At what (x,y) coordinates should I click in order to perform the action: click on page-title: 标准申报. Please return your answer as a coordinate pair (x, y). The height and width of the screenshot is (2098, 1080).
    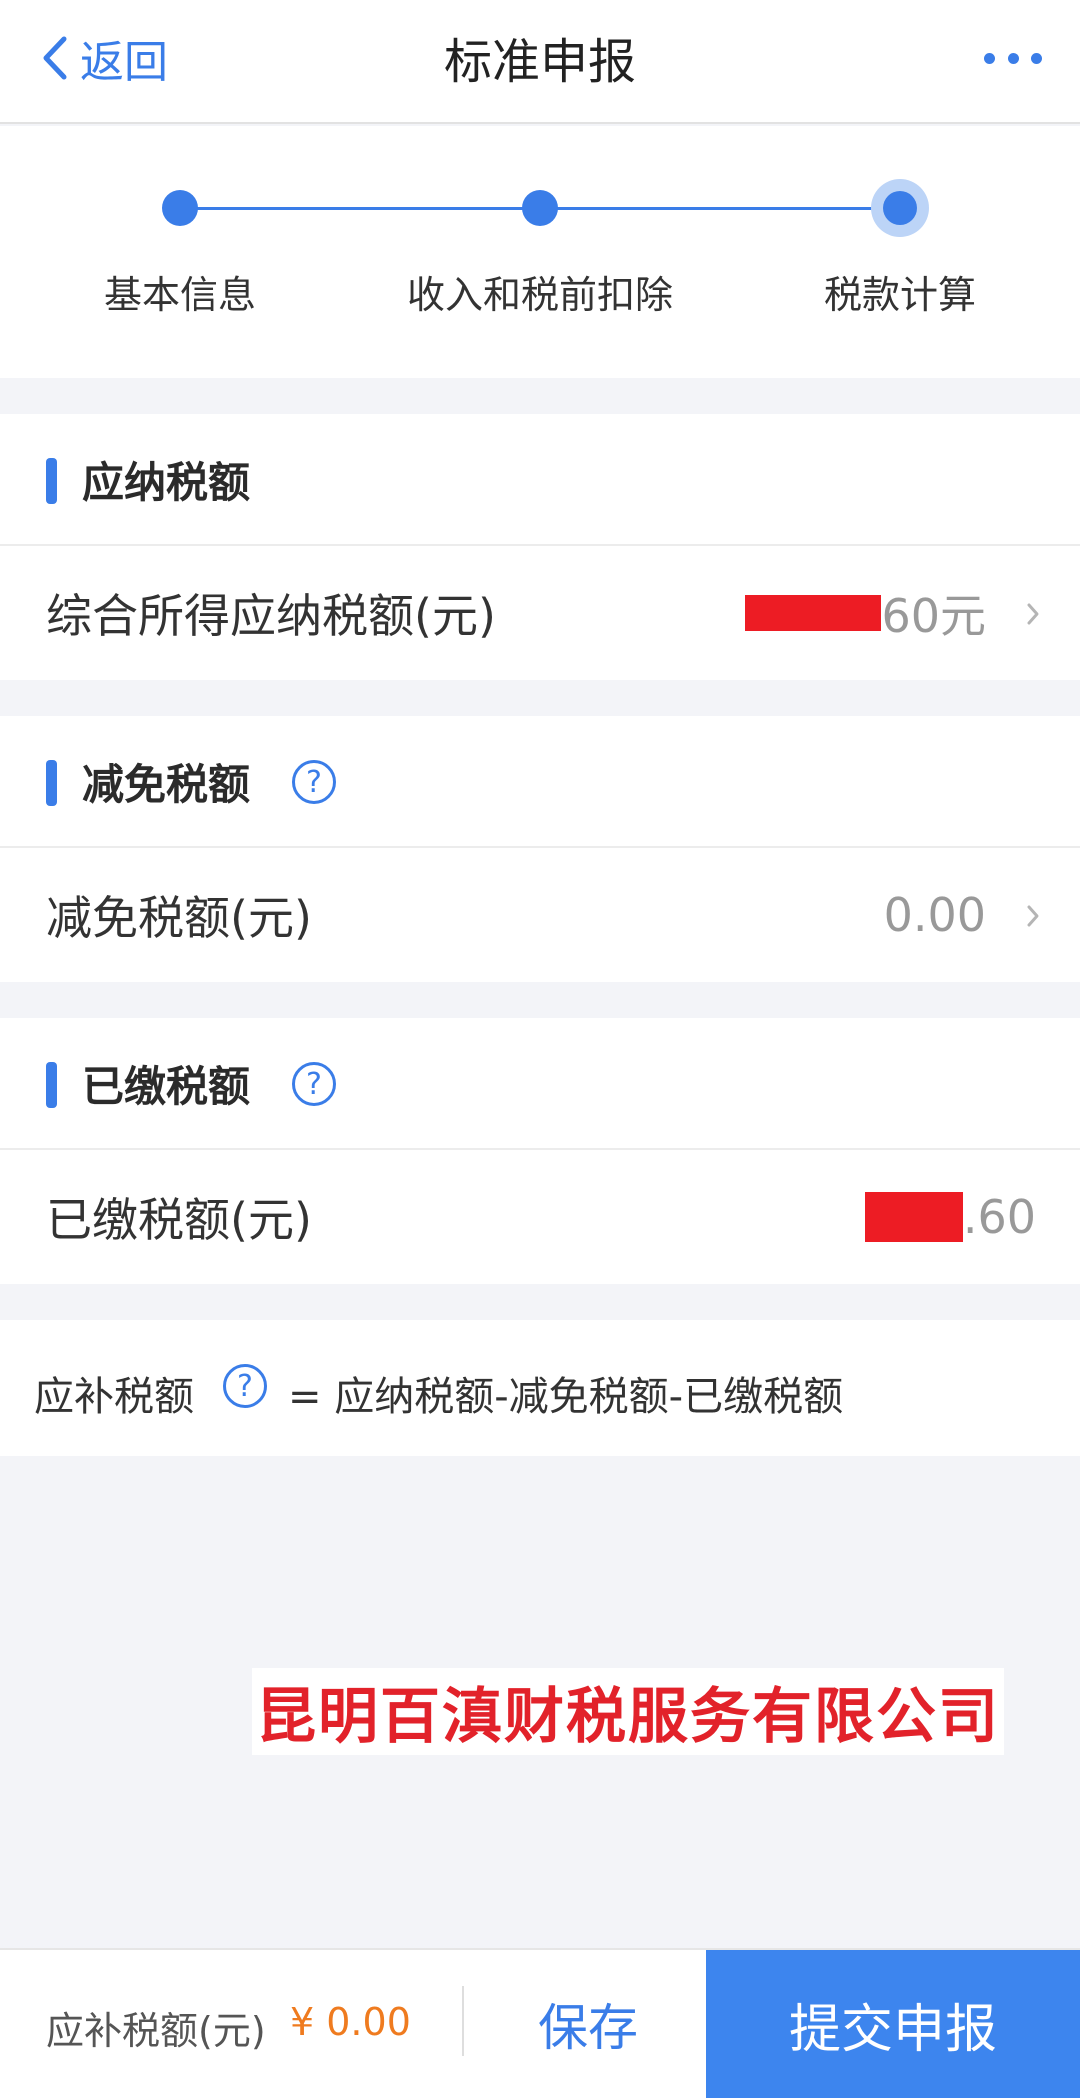
    Looking at the image, I should click on (539, 62).